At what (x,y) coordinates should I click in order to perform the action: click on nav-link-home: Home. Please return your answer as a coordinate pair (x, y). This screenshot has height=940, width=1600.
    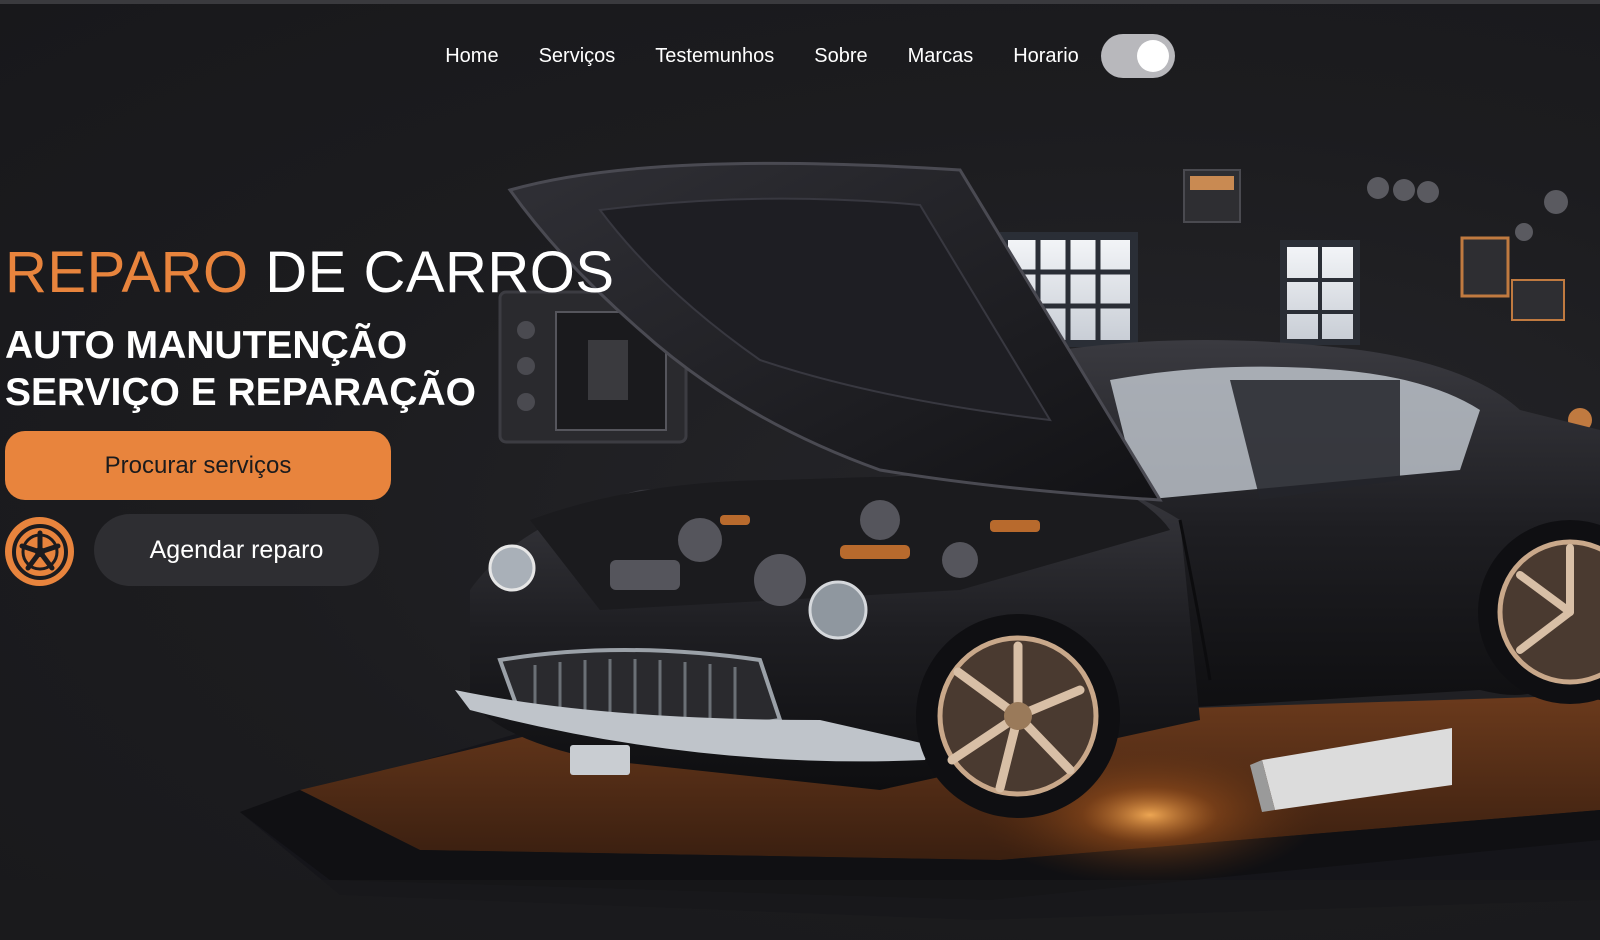
    Looking at the image, I should click on (471, 56).